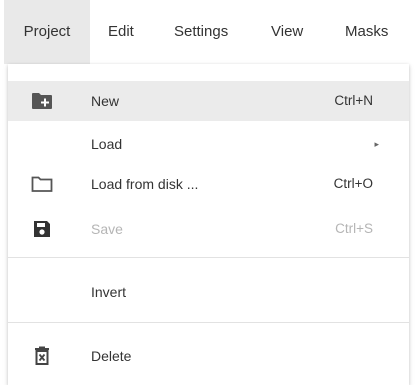 This screenshot has width=419, height=385. What do you see at coordinates (208, 101) in the screenshot?
I see `menu-item-new: New Ctrl+N` at bounding box center [208, 101].